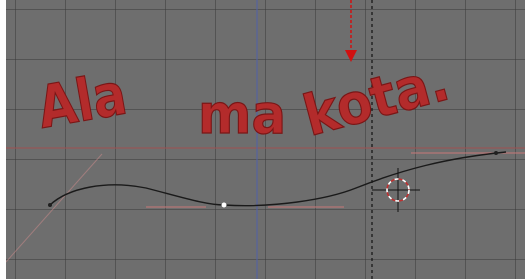 The height and width of the screenshot is (279, 525). Describe the element at coordinates (224, 205) in the screenshot. I see `control-point-mid` at that location.